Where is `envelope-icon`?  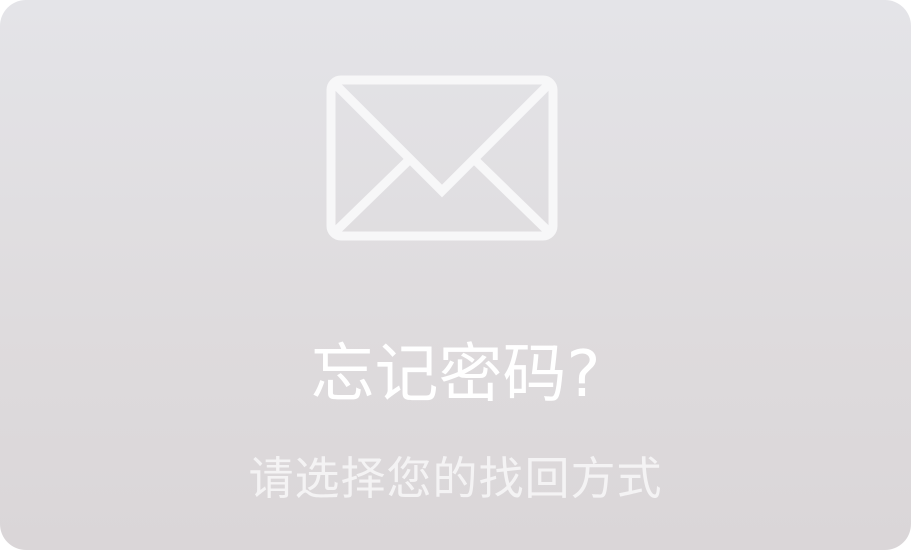
envelope-icon is located at coordinates (442, 158).